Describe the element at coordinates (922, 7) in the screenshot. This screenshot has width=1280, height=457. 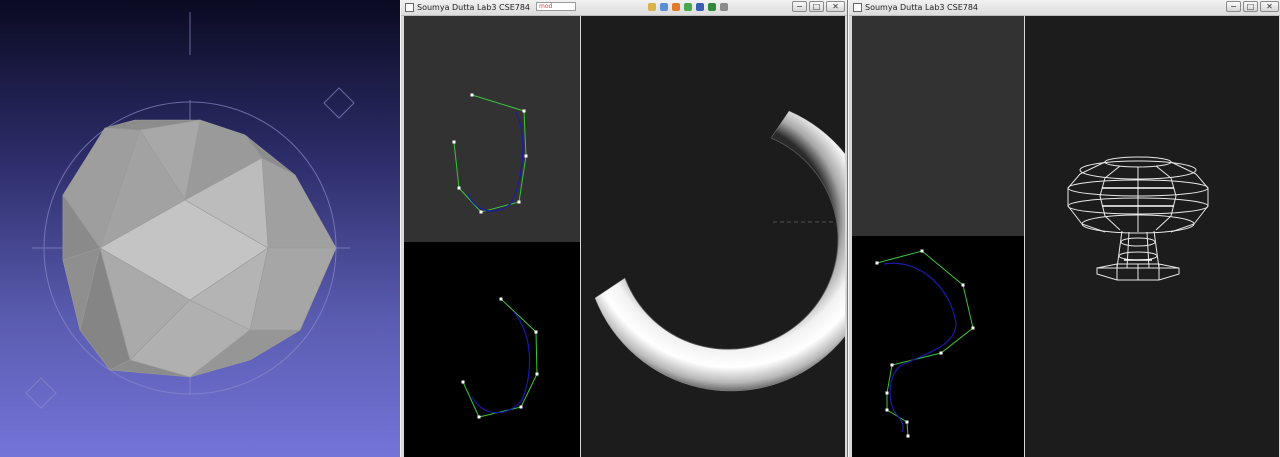
I see `window-b-title: Soumya Dutta Lab3 CSE784` at that location.